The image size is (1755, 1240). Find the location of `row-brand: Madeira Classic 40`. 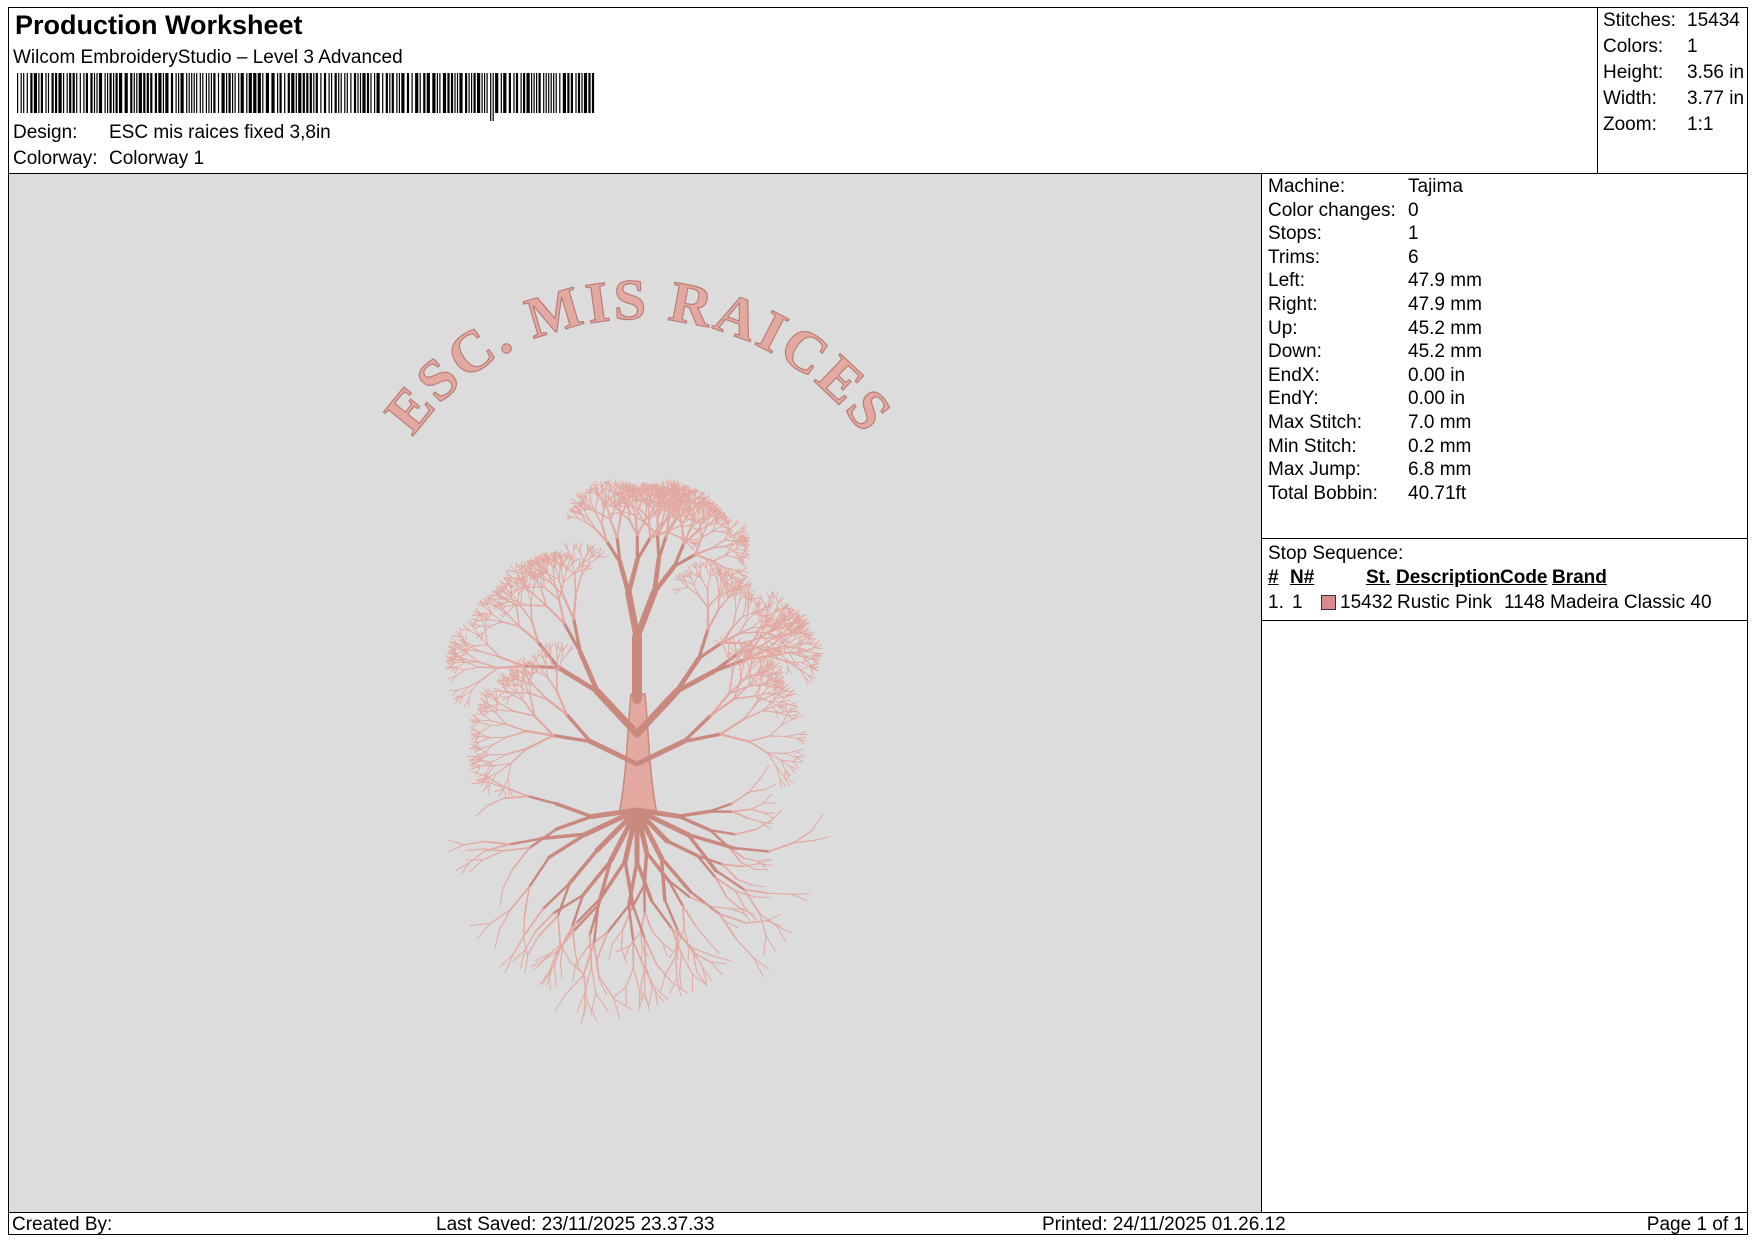

row-brand: Madeira Classic 40 is located at coordinates (1631, 602).